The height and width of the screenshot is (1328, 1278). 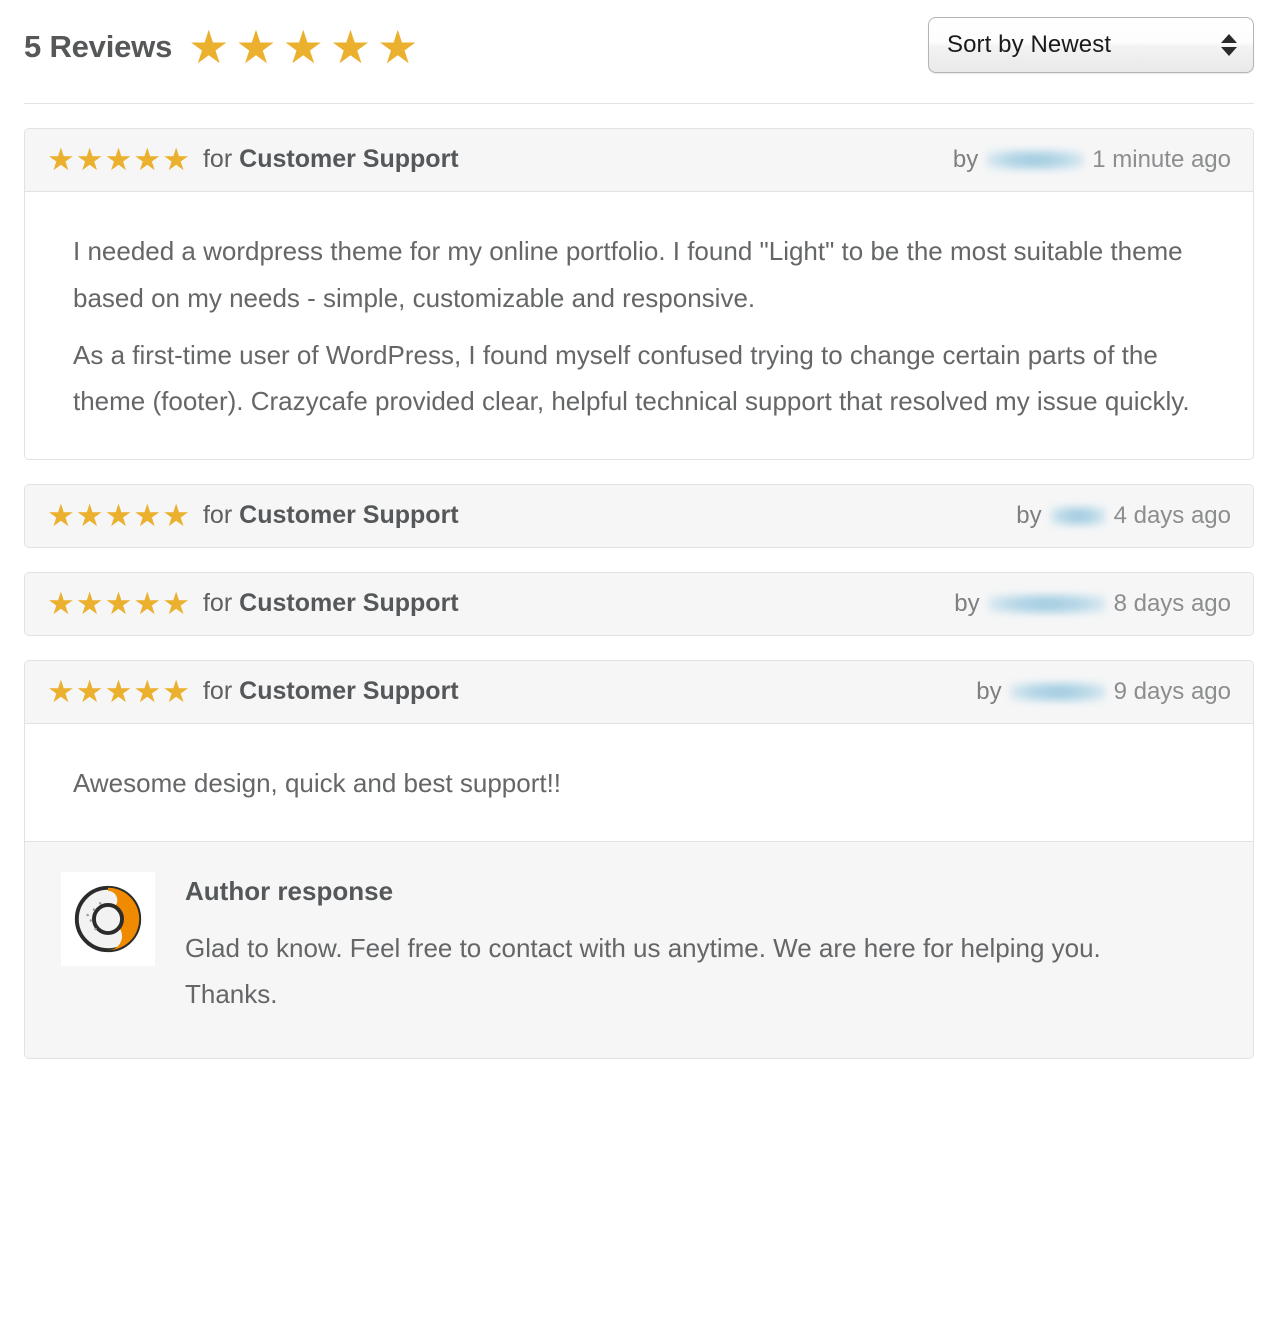 I want to click on header-divider, so click(x=639, y=103).